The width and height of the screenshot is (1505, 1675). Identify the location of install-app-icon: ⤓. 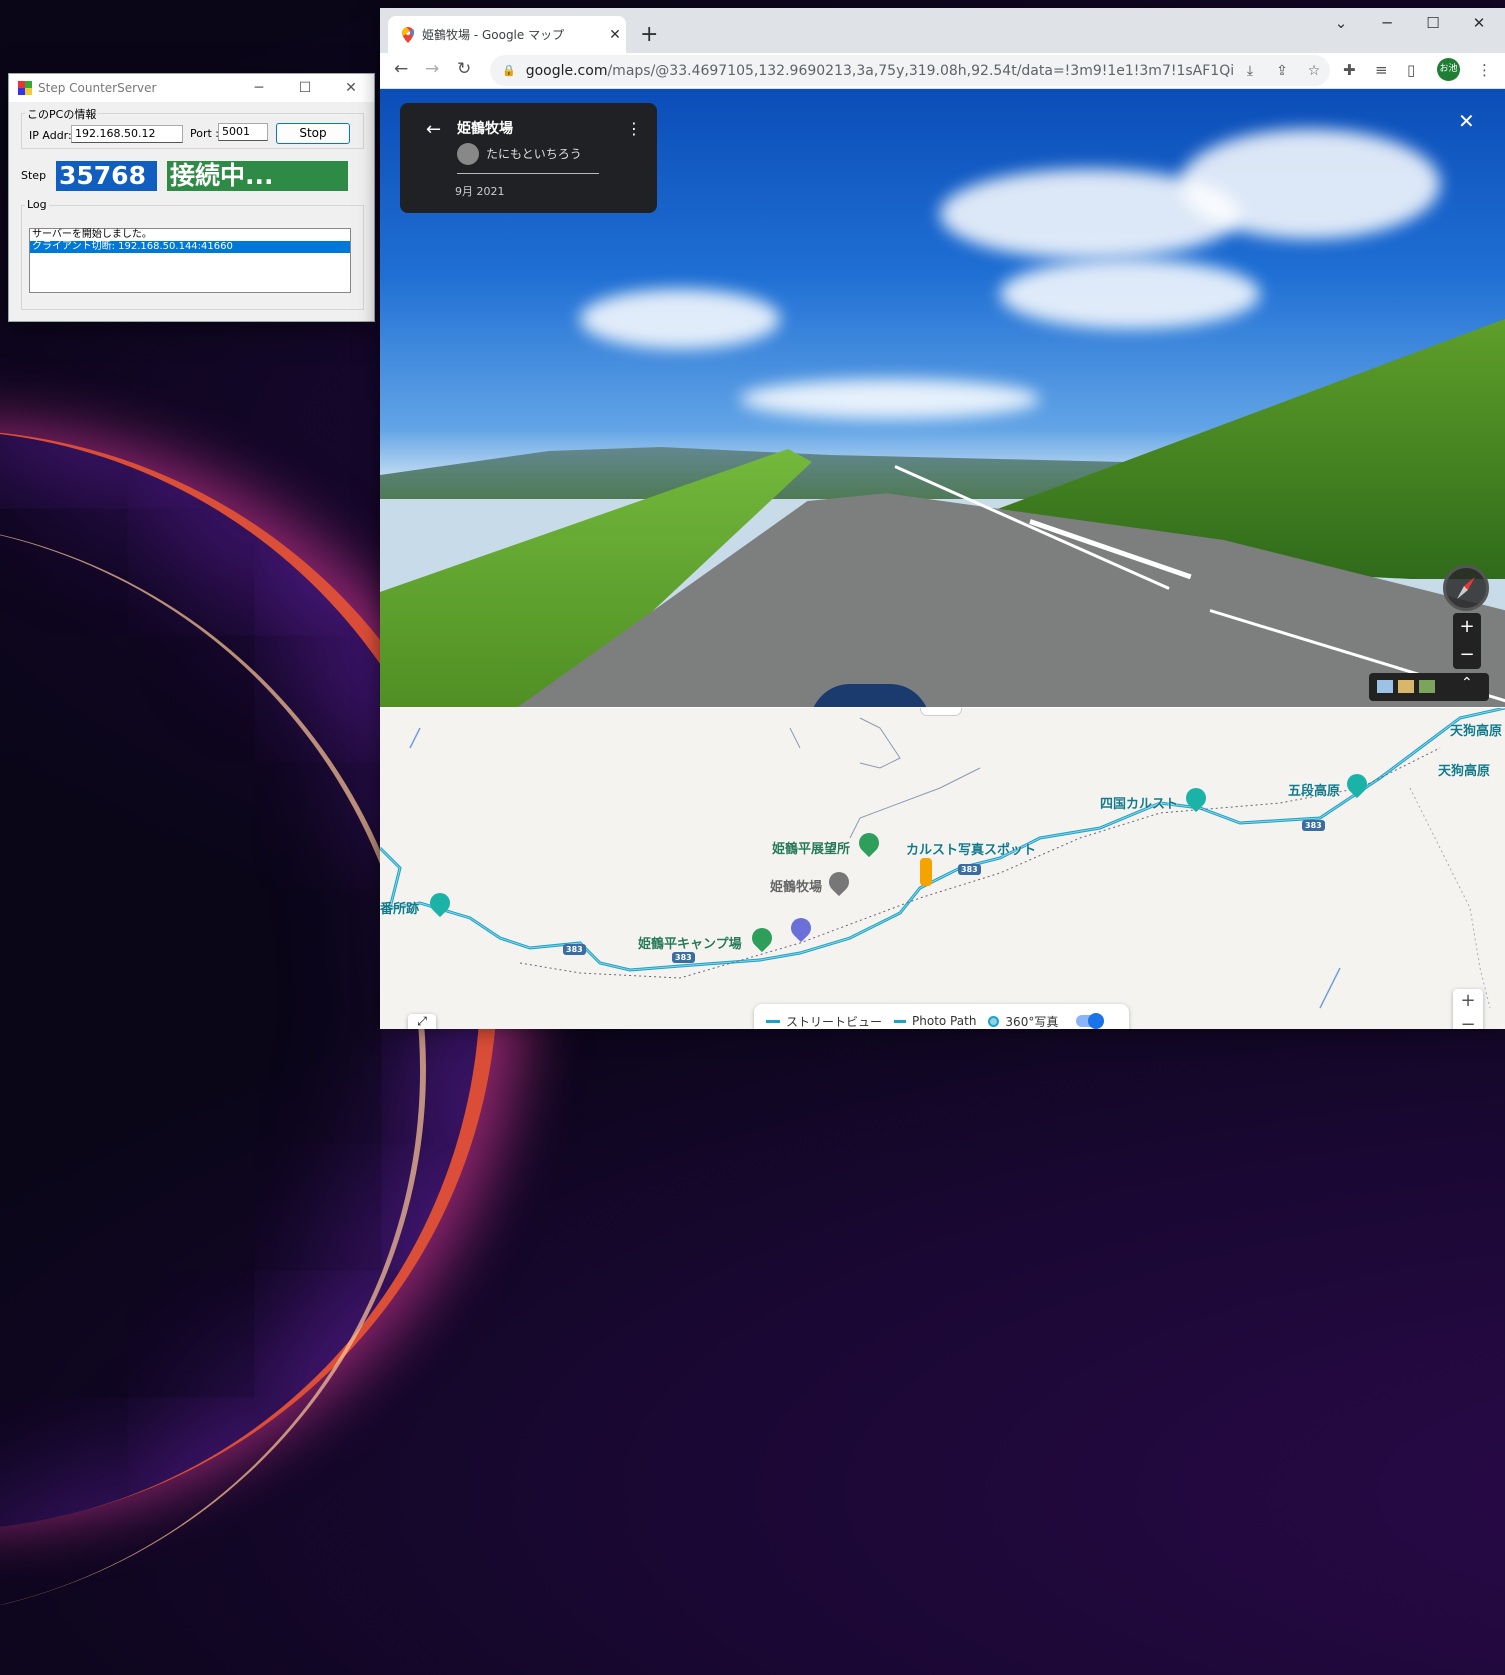
(1250, 71).